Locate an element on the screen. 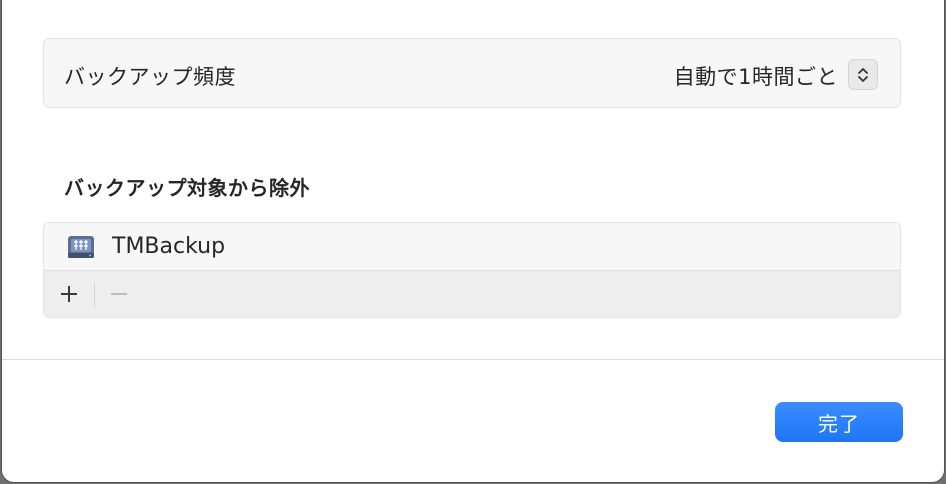  backup-frequency-popup-button is located at coordinates (863, 74).